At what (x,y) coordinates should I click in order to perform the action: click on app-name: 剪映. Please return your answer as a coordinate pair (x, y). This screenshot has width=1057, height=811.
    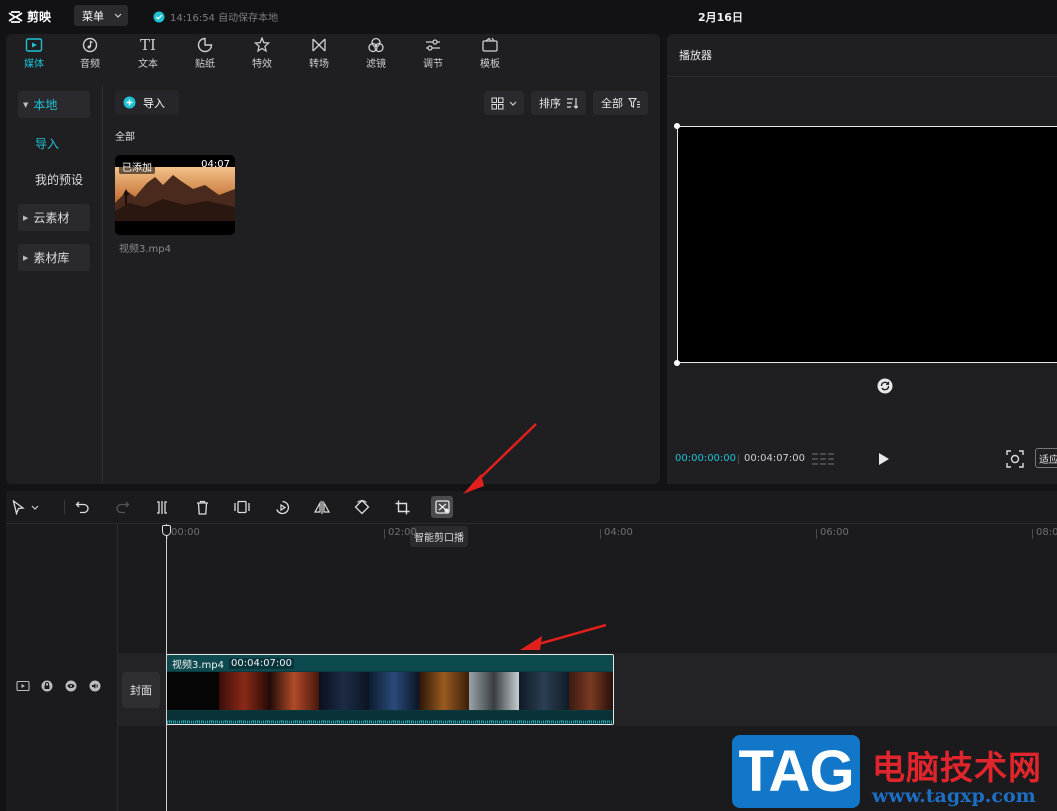
    Looking at the image, I should click on (39, 17).